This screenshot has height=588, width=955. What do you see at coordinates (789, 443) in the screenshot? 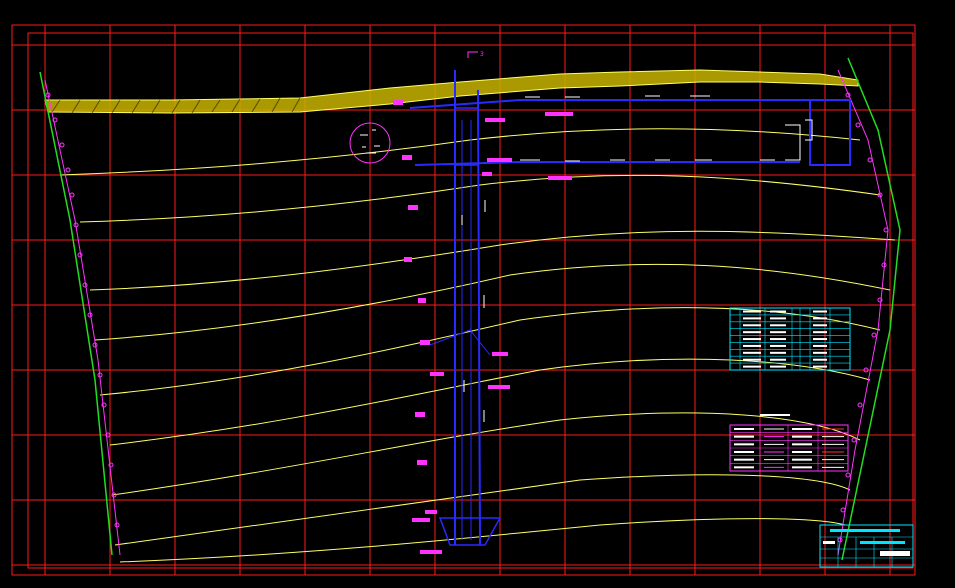
I see `legend-table` at bounding box center [789, 443].